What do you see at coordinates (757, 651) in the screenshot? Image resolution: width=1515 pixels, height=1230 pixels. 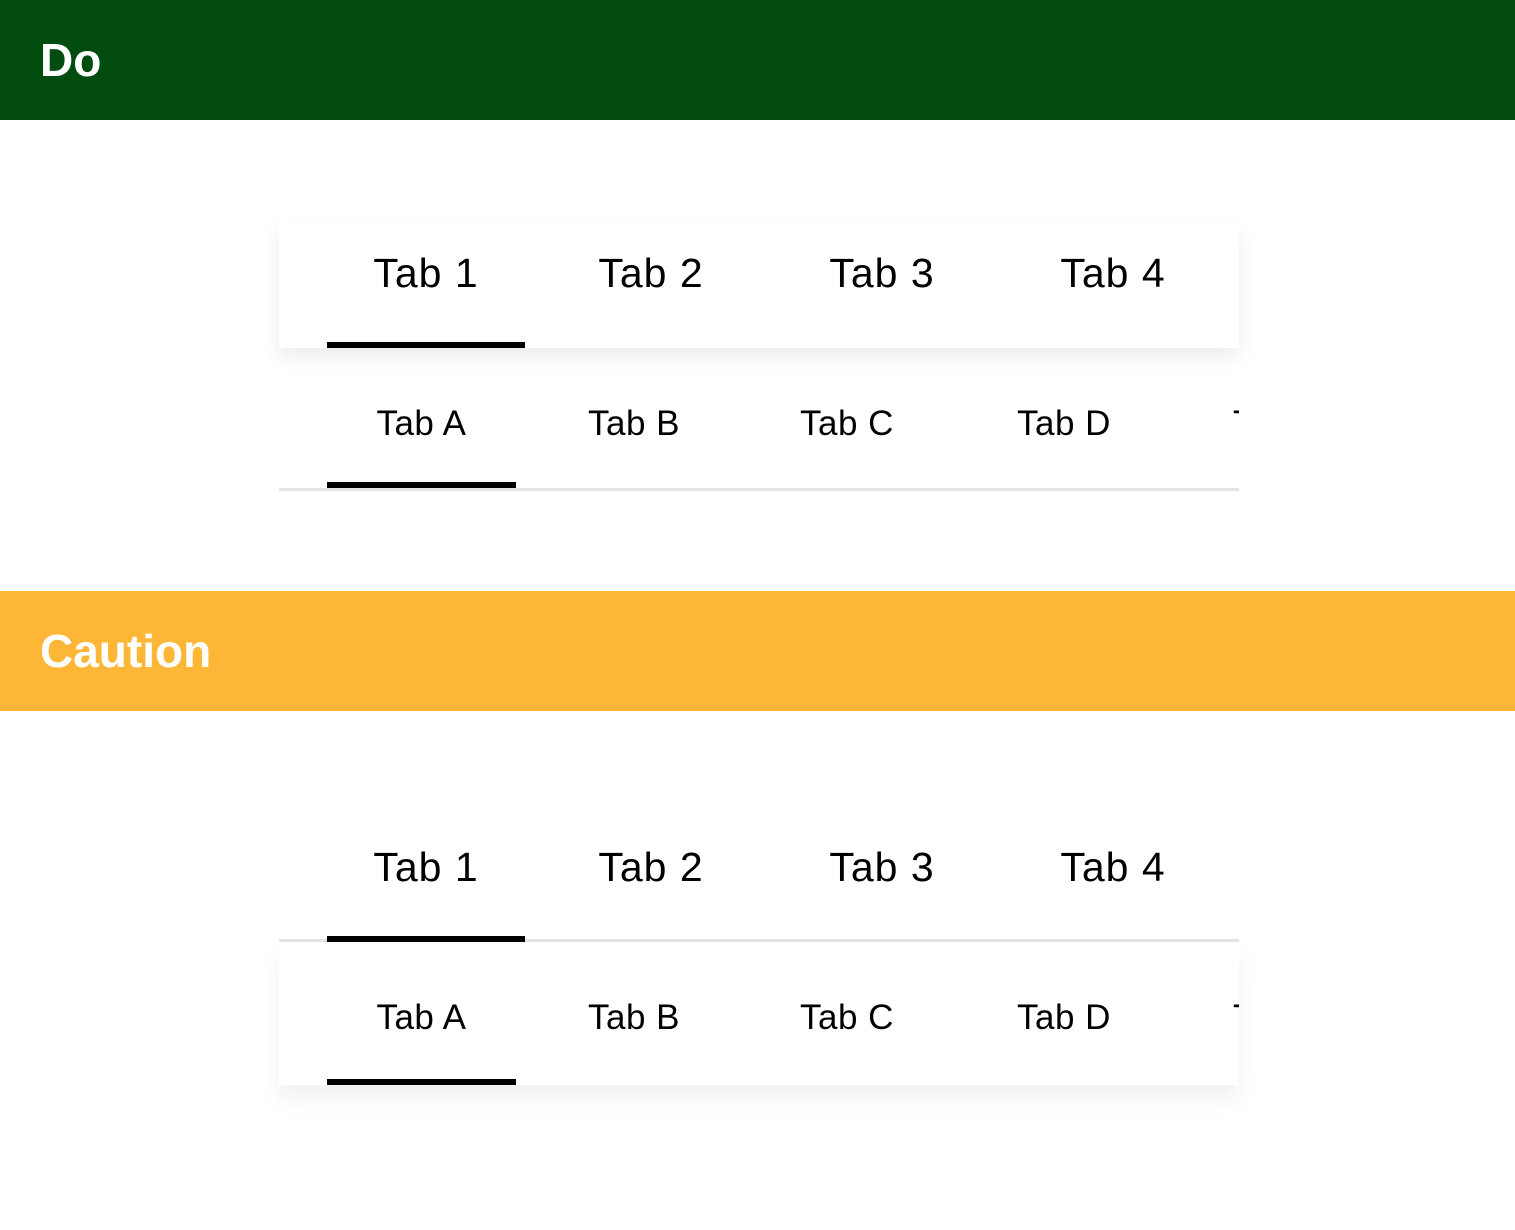 I see `caution-banner: Caution` at bounding box center [757, 651].